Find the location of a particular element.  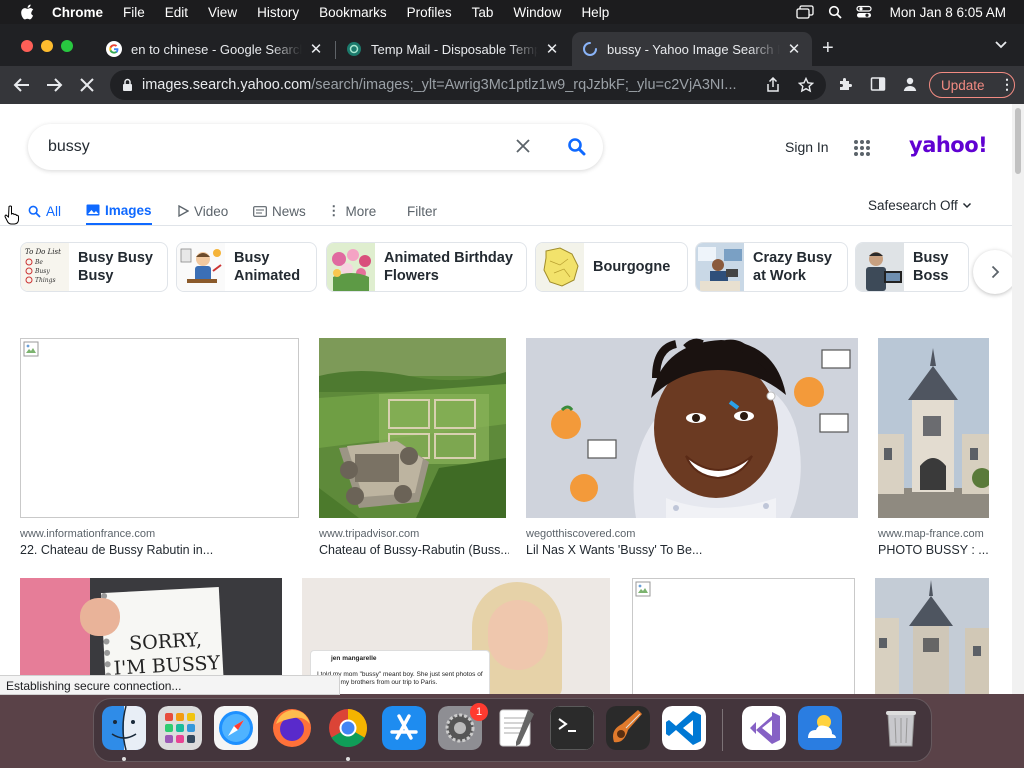

related-search-pill: To Do List Be Busy Things Busy Busy Busy is located at coordinates (94, 267).